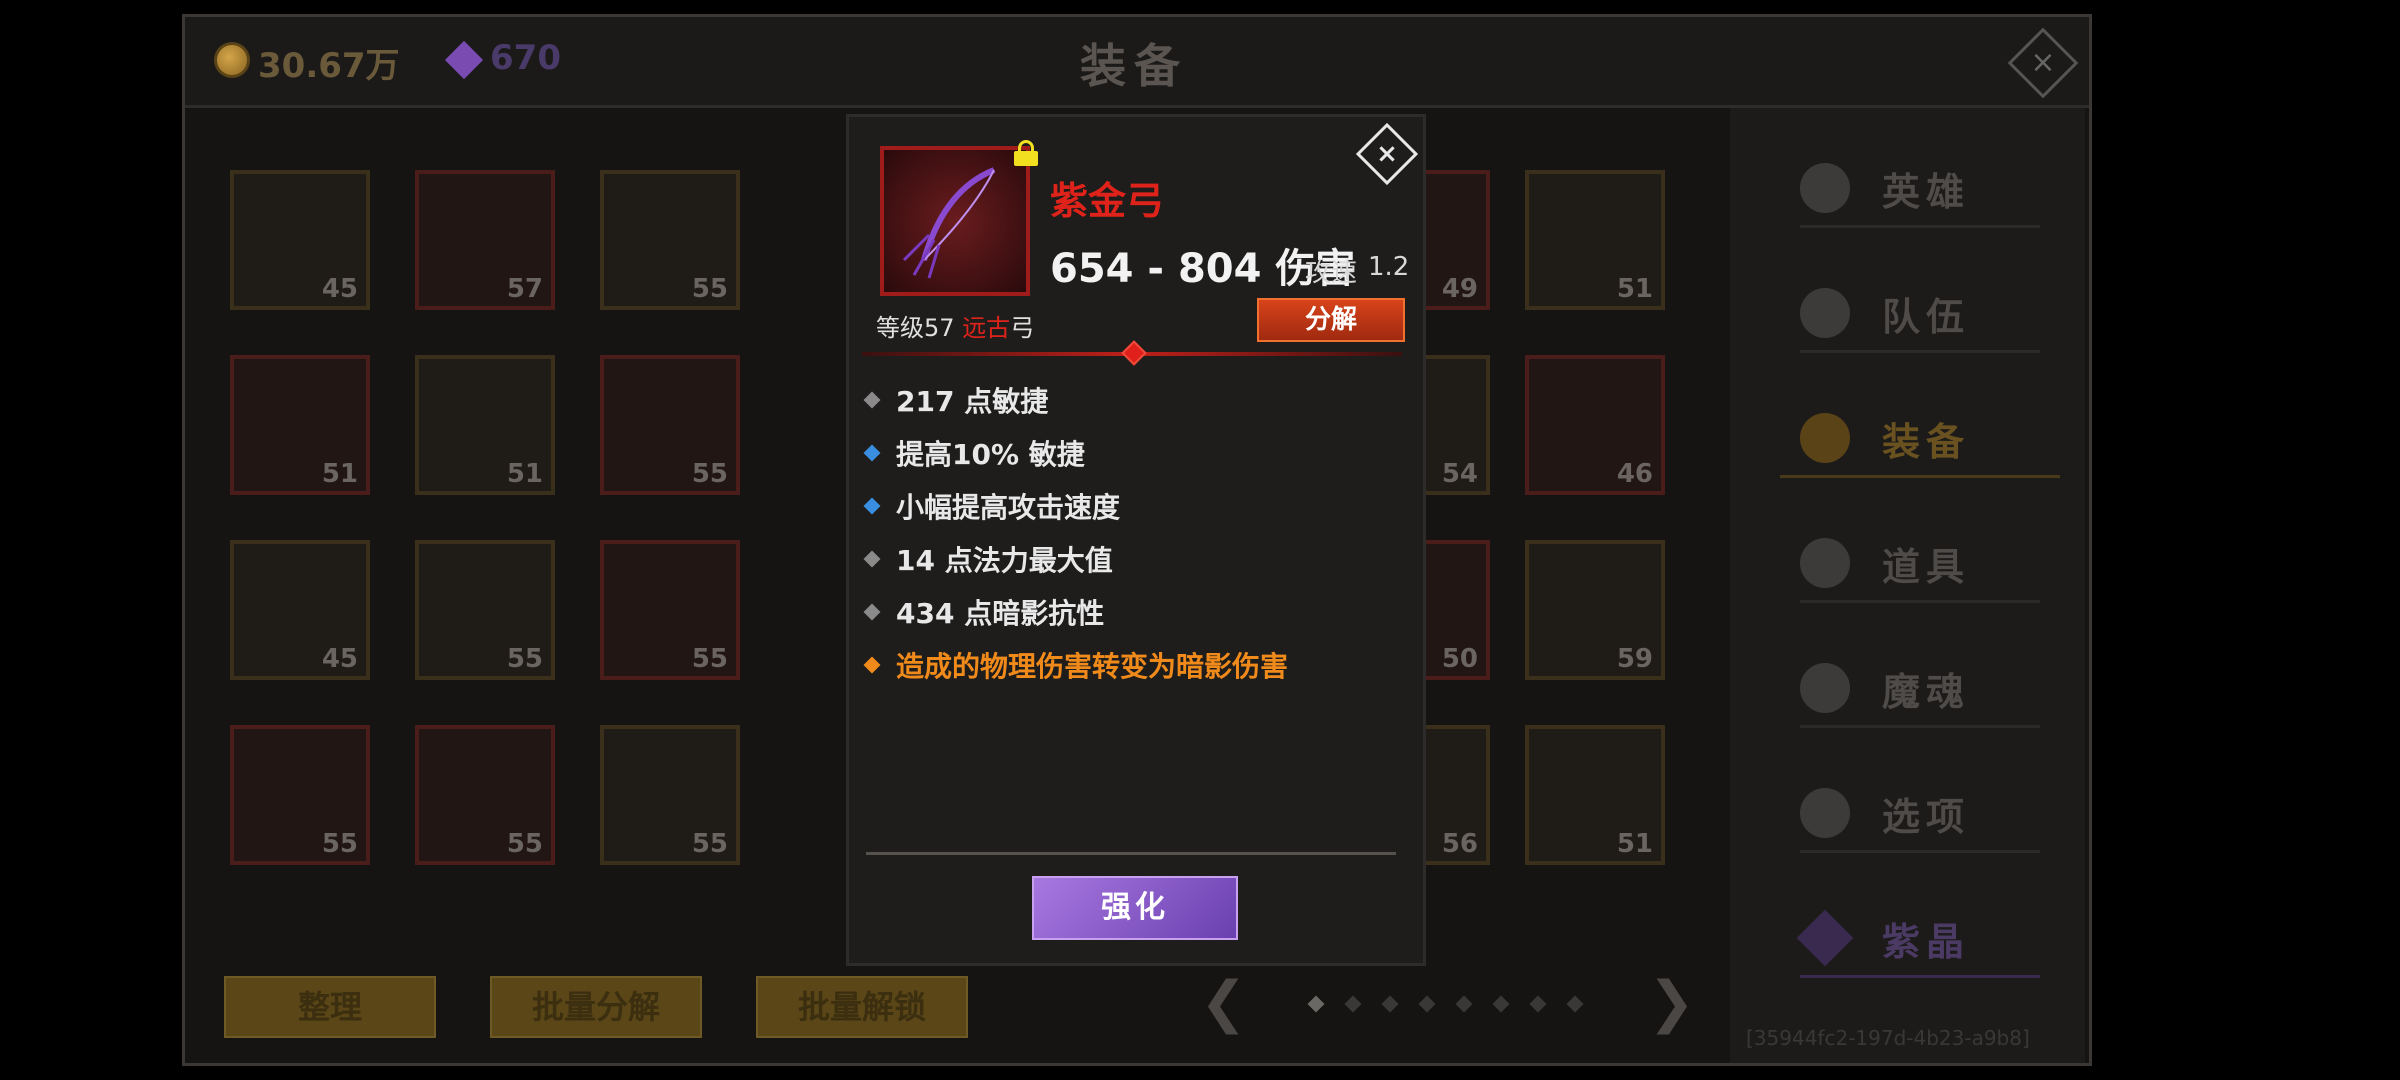 This screenshot has width=2400, height=1080. I want to click on stat-text: 小幅提高攻击速度, so click(1008, 507).